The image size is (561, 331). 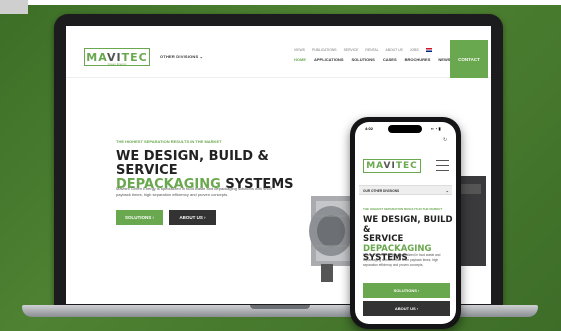 I want to click on language-flag-icon, so click(x=428, y=50).